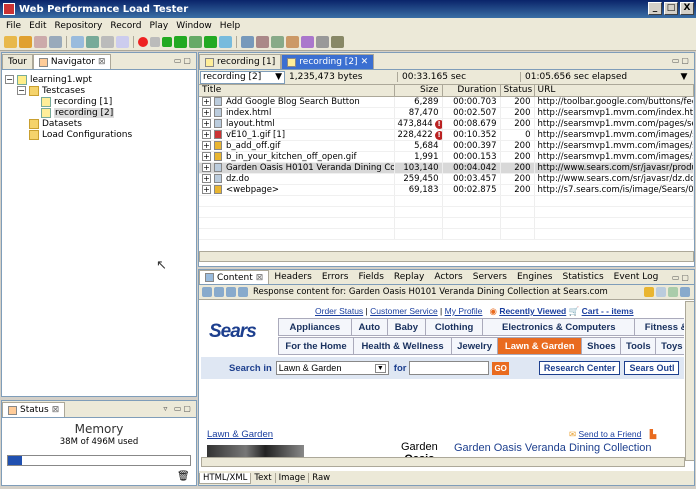 The width and height of the screenshot is (696, 489). What do you see at coordinates (661, 292) in the screenshot?
I see `copy-icon` at bounding box center [661, 292].